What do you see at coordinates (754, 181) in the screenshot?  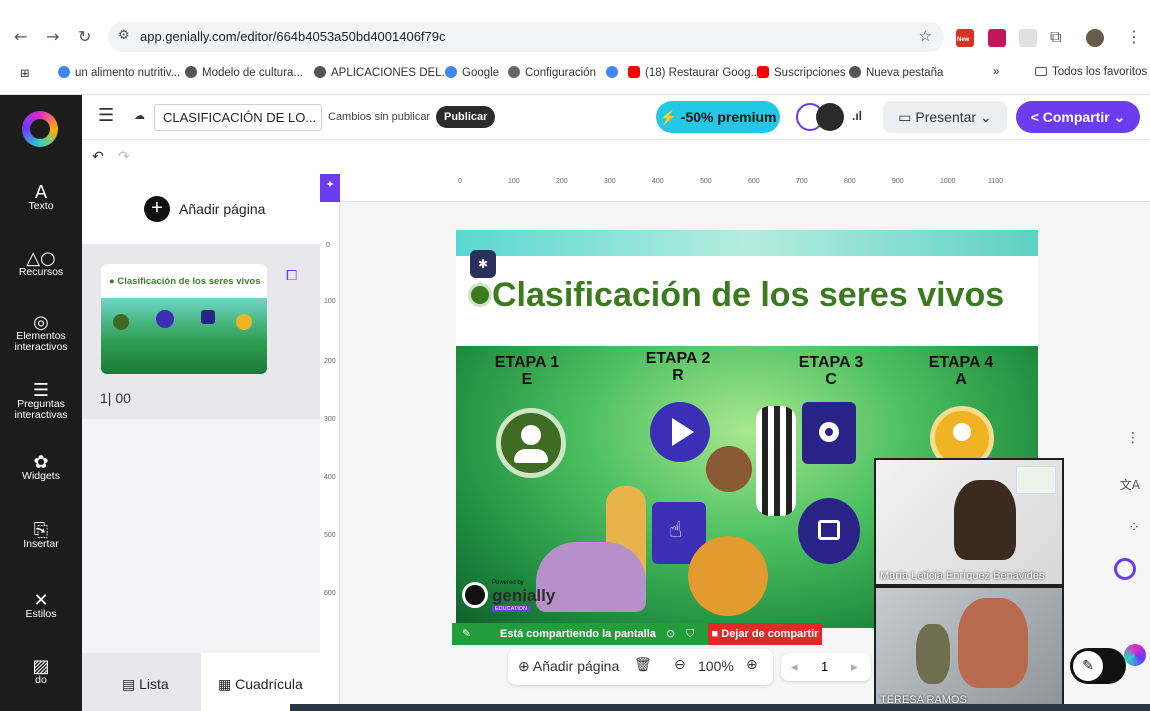 I see `ruler-label: 600` at bounding box center [754, 181].